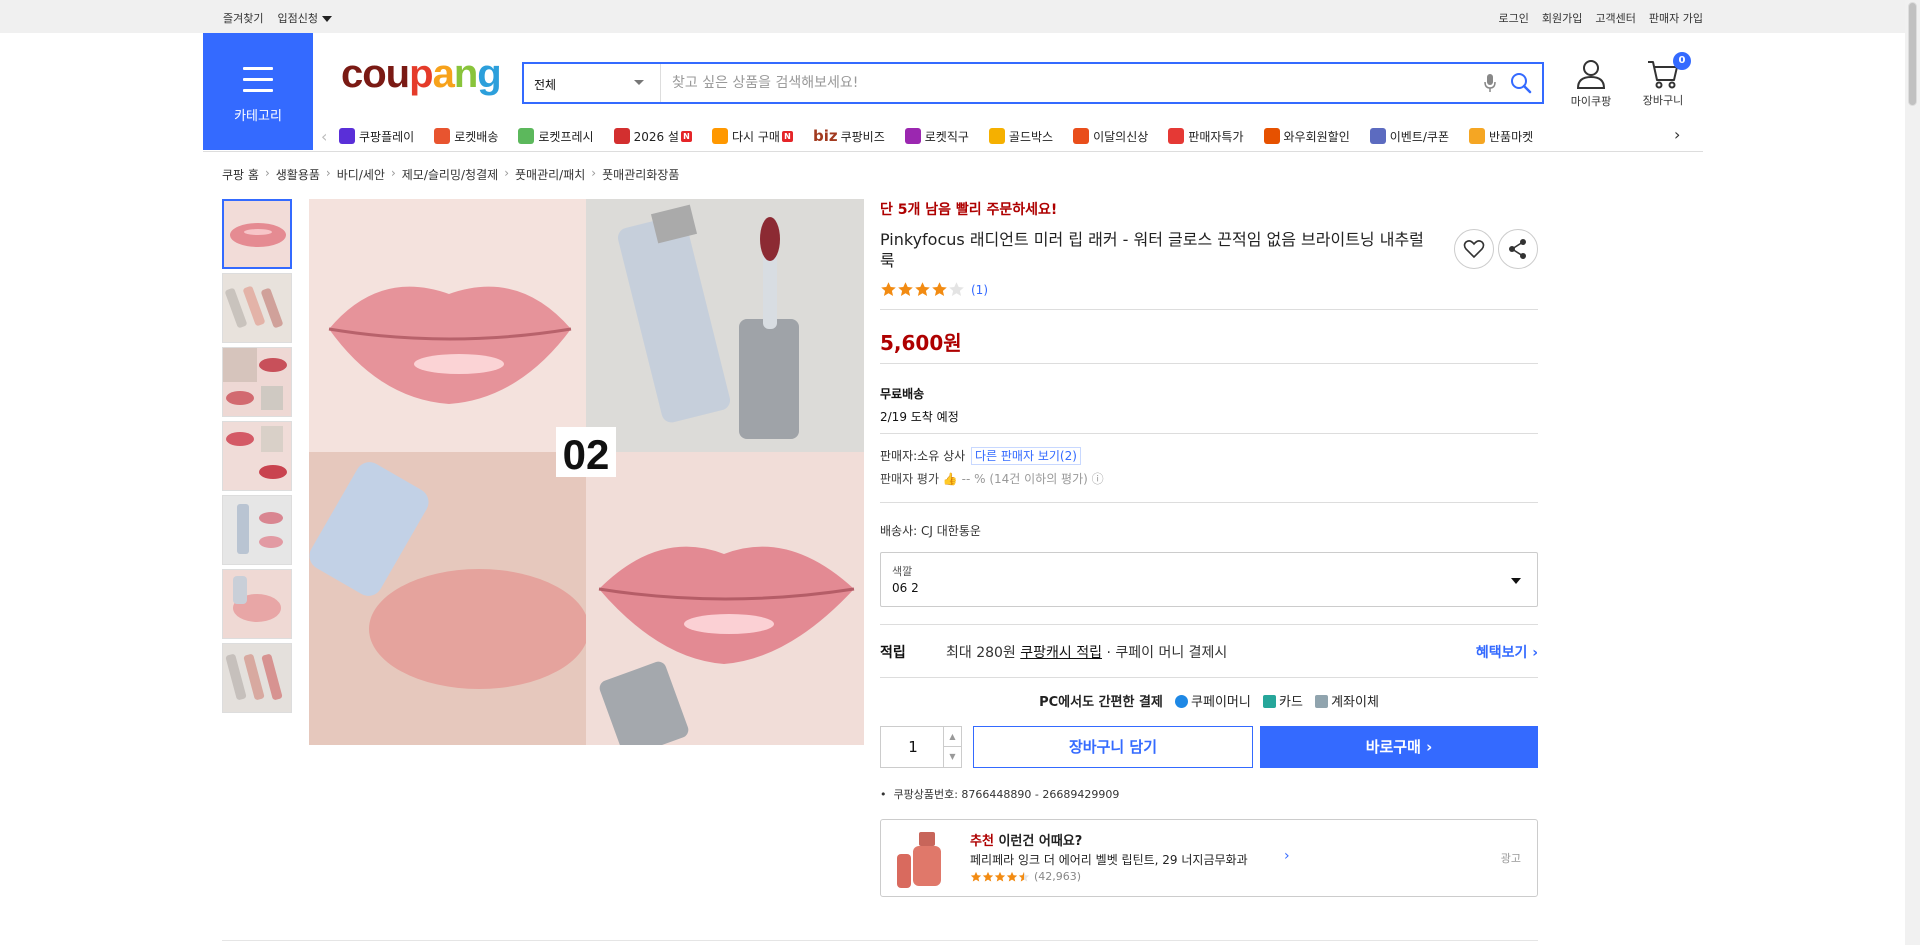 The image size is (1920, 945). Describe the element at coordinates (1615, 18) in the screenshot. I see `support-link: 고객센터` at that location.